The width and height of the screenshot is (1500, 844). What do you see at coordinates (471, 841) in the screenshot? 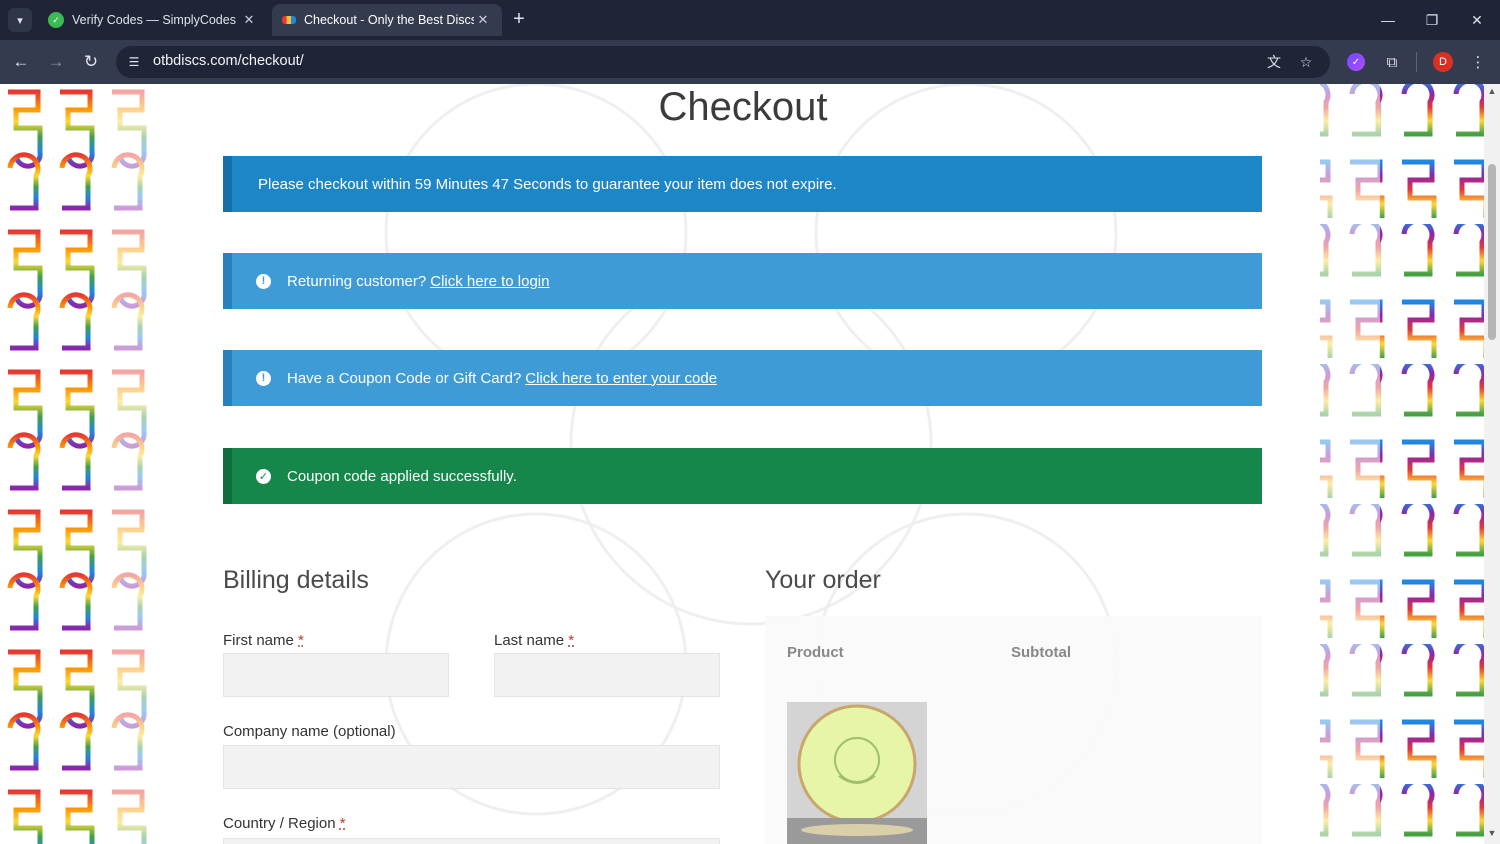
I see `country-region-select` at bounding box center [471, 841].